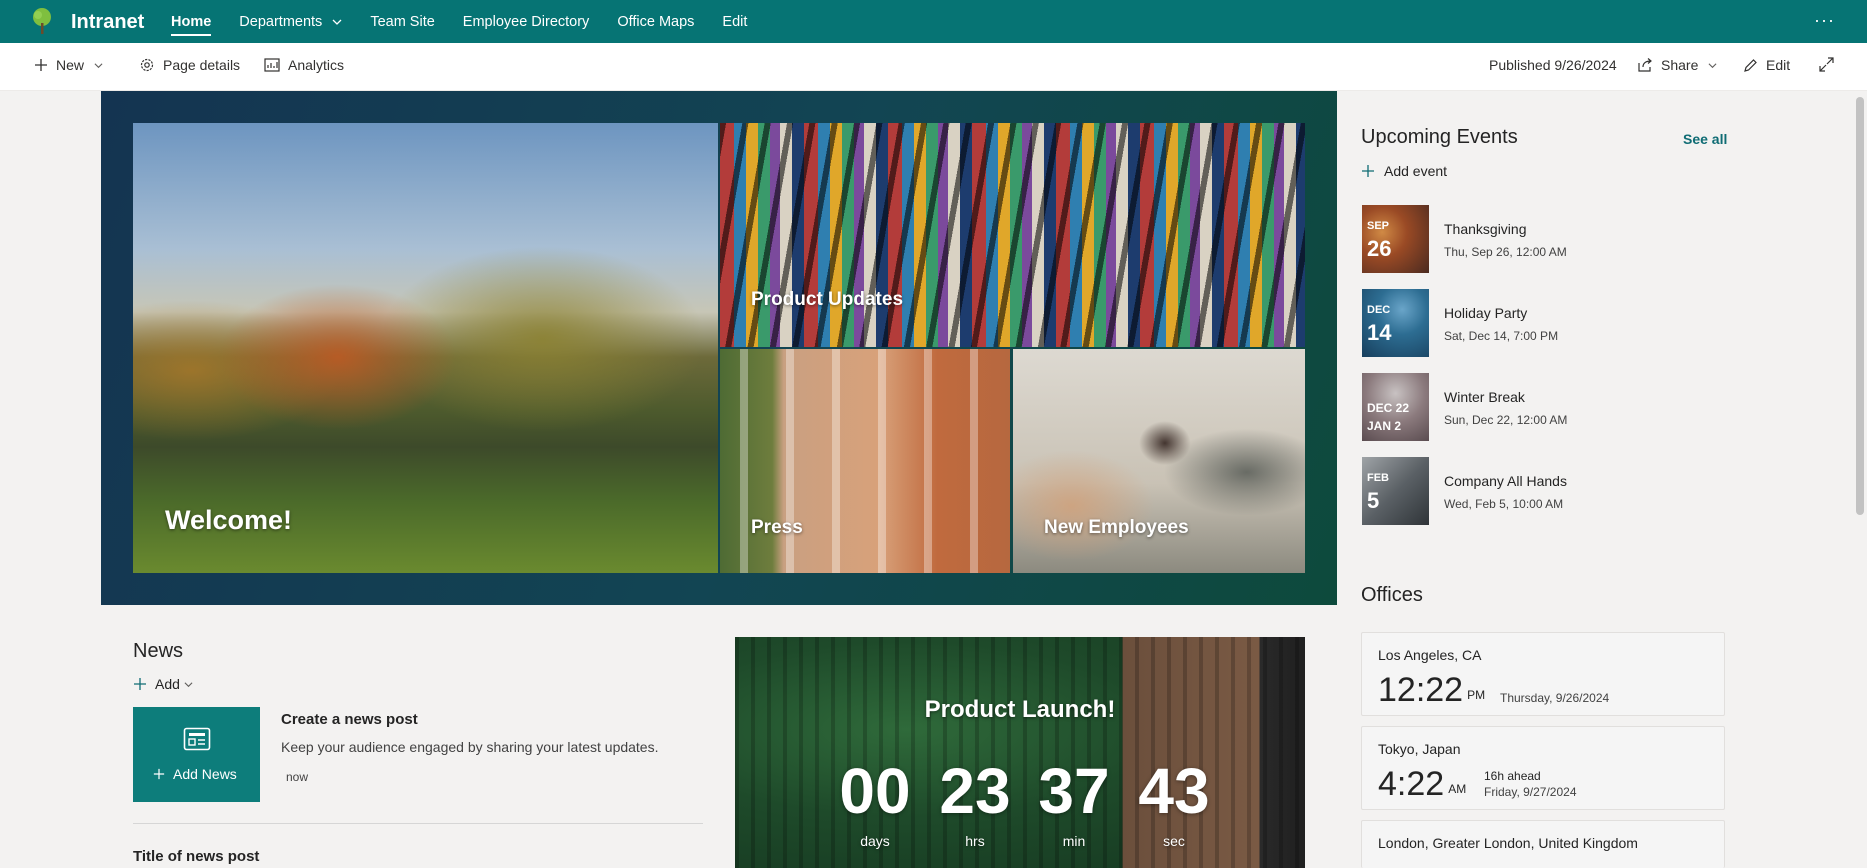 The image size is (1867, 868). What do you see at coordinates (281, 21) in the screenshot?
I see `nav-departments-label: Departments` at bounding box center [281, 21].